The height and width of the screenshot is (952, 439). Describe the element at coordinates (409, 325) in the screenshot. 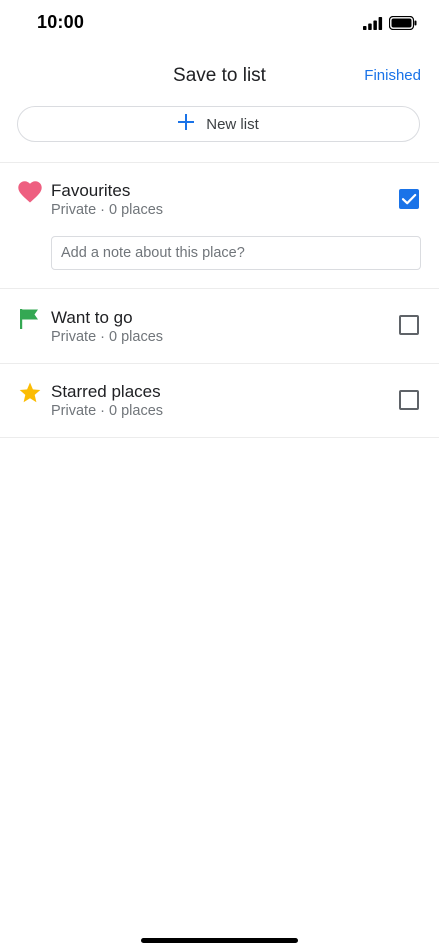

I see `want-to-go-checkbox` at that location.